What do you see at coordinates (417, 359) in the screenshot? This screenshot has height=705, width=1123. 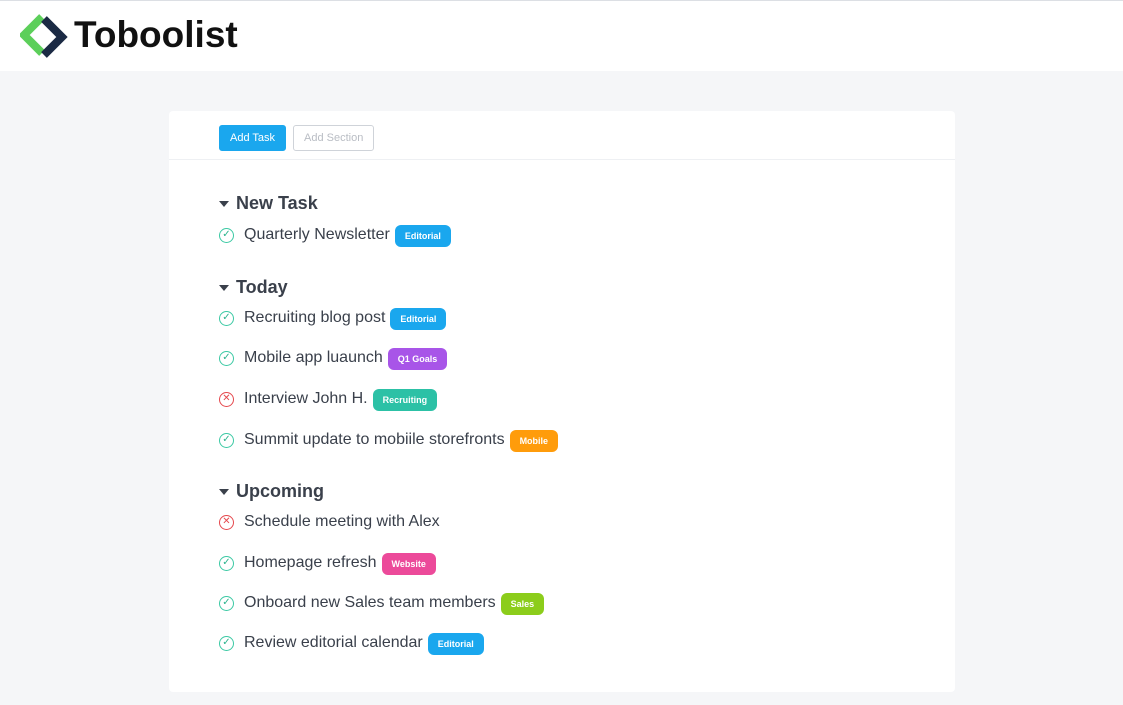 I see `tag-badge: Q1 Goals` at bounding box center [417, 359].